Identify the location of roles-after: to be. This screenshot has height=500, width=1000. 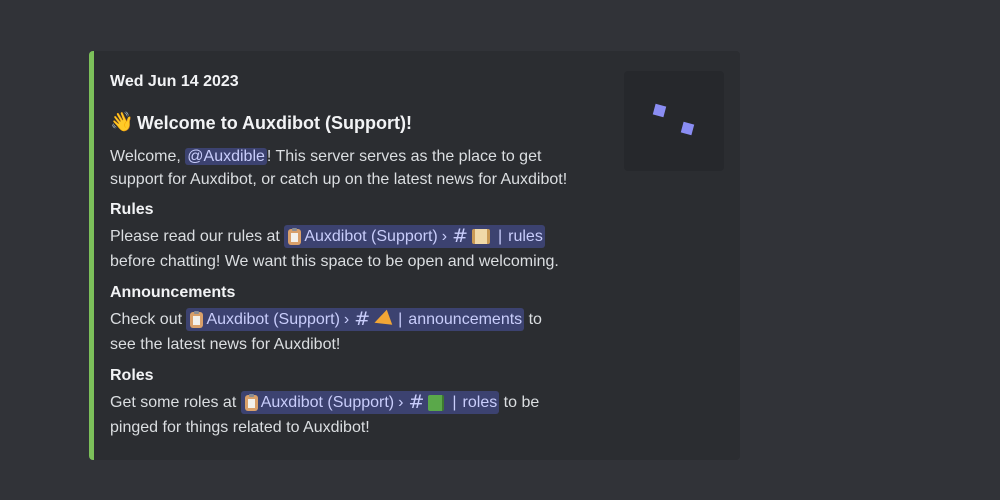
(519, 402).